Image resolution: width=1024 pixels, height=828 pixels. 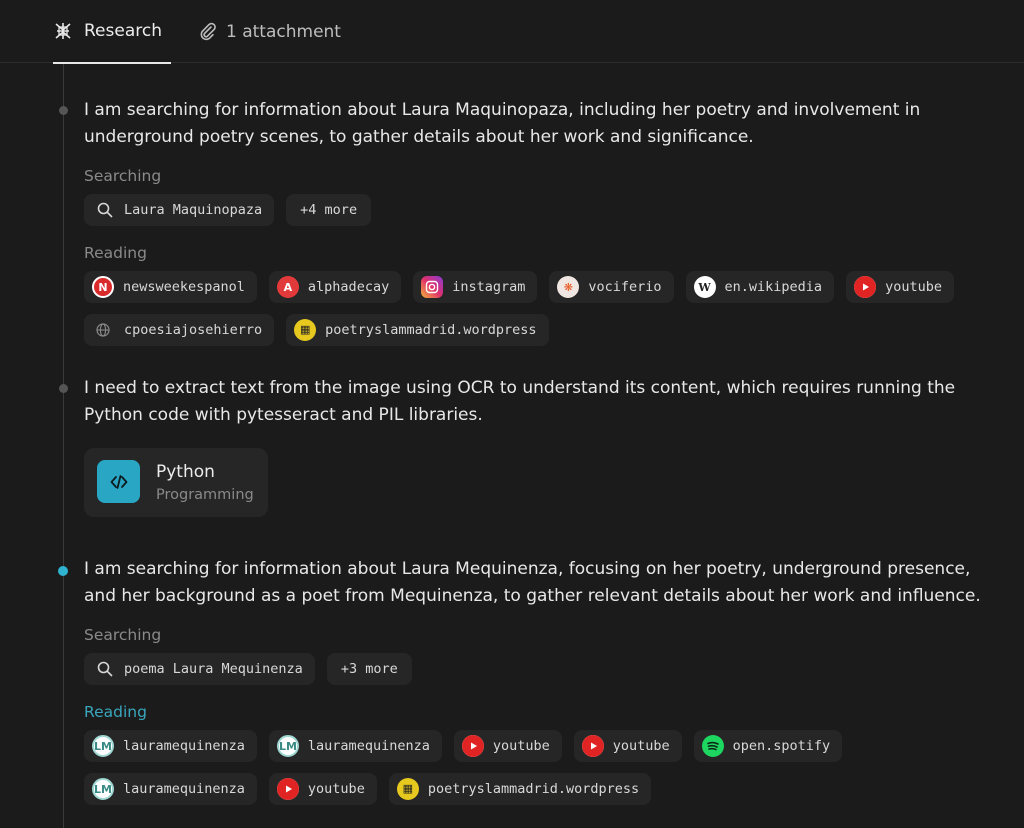 What do you see at coordinates (512, 32) in the screenshot?
I see `header-tabs: Research 1 attachment` at bounding box center [512, 32].